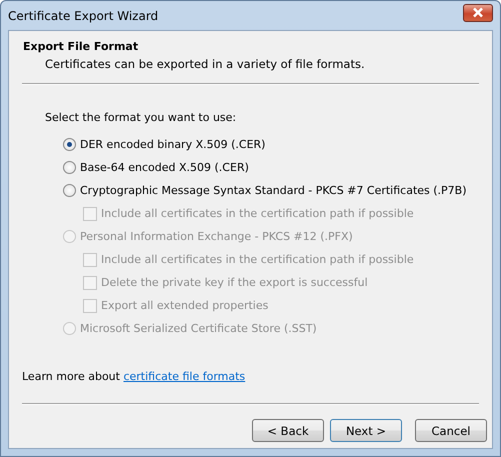 This screenshot has height=457, width=501. I want to click on page-title: Export File Format, so click(81, 46).